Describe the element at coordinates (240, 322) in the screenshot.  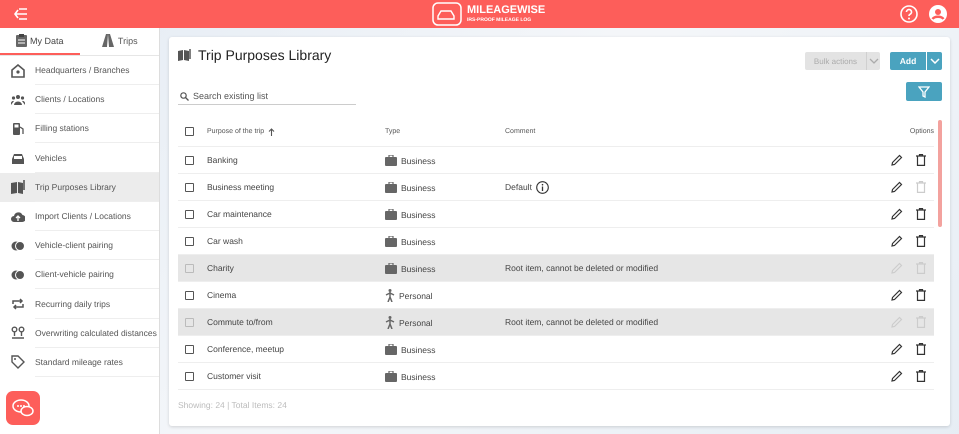
I see `purpose-cell: Commute to/from` at that location.